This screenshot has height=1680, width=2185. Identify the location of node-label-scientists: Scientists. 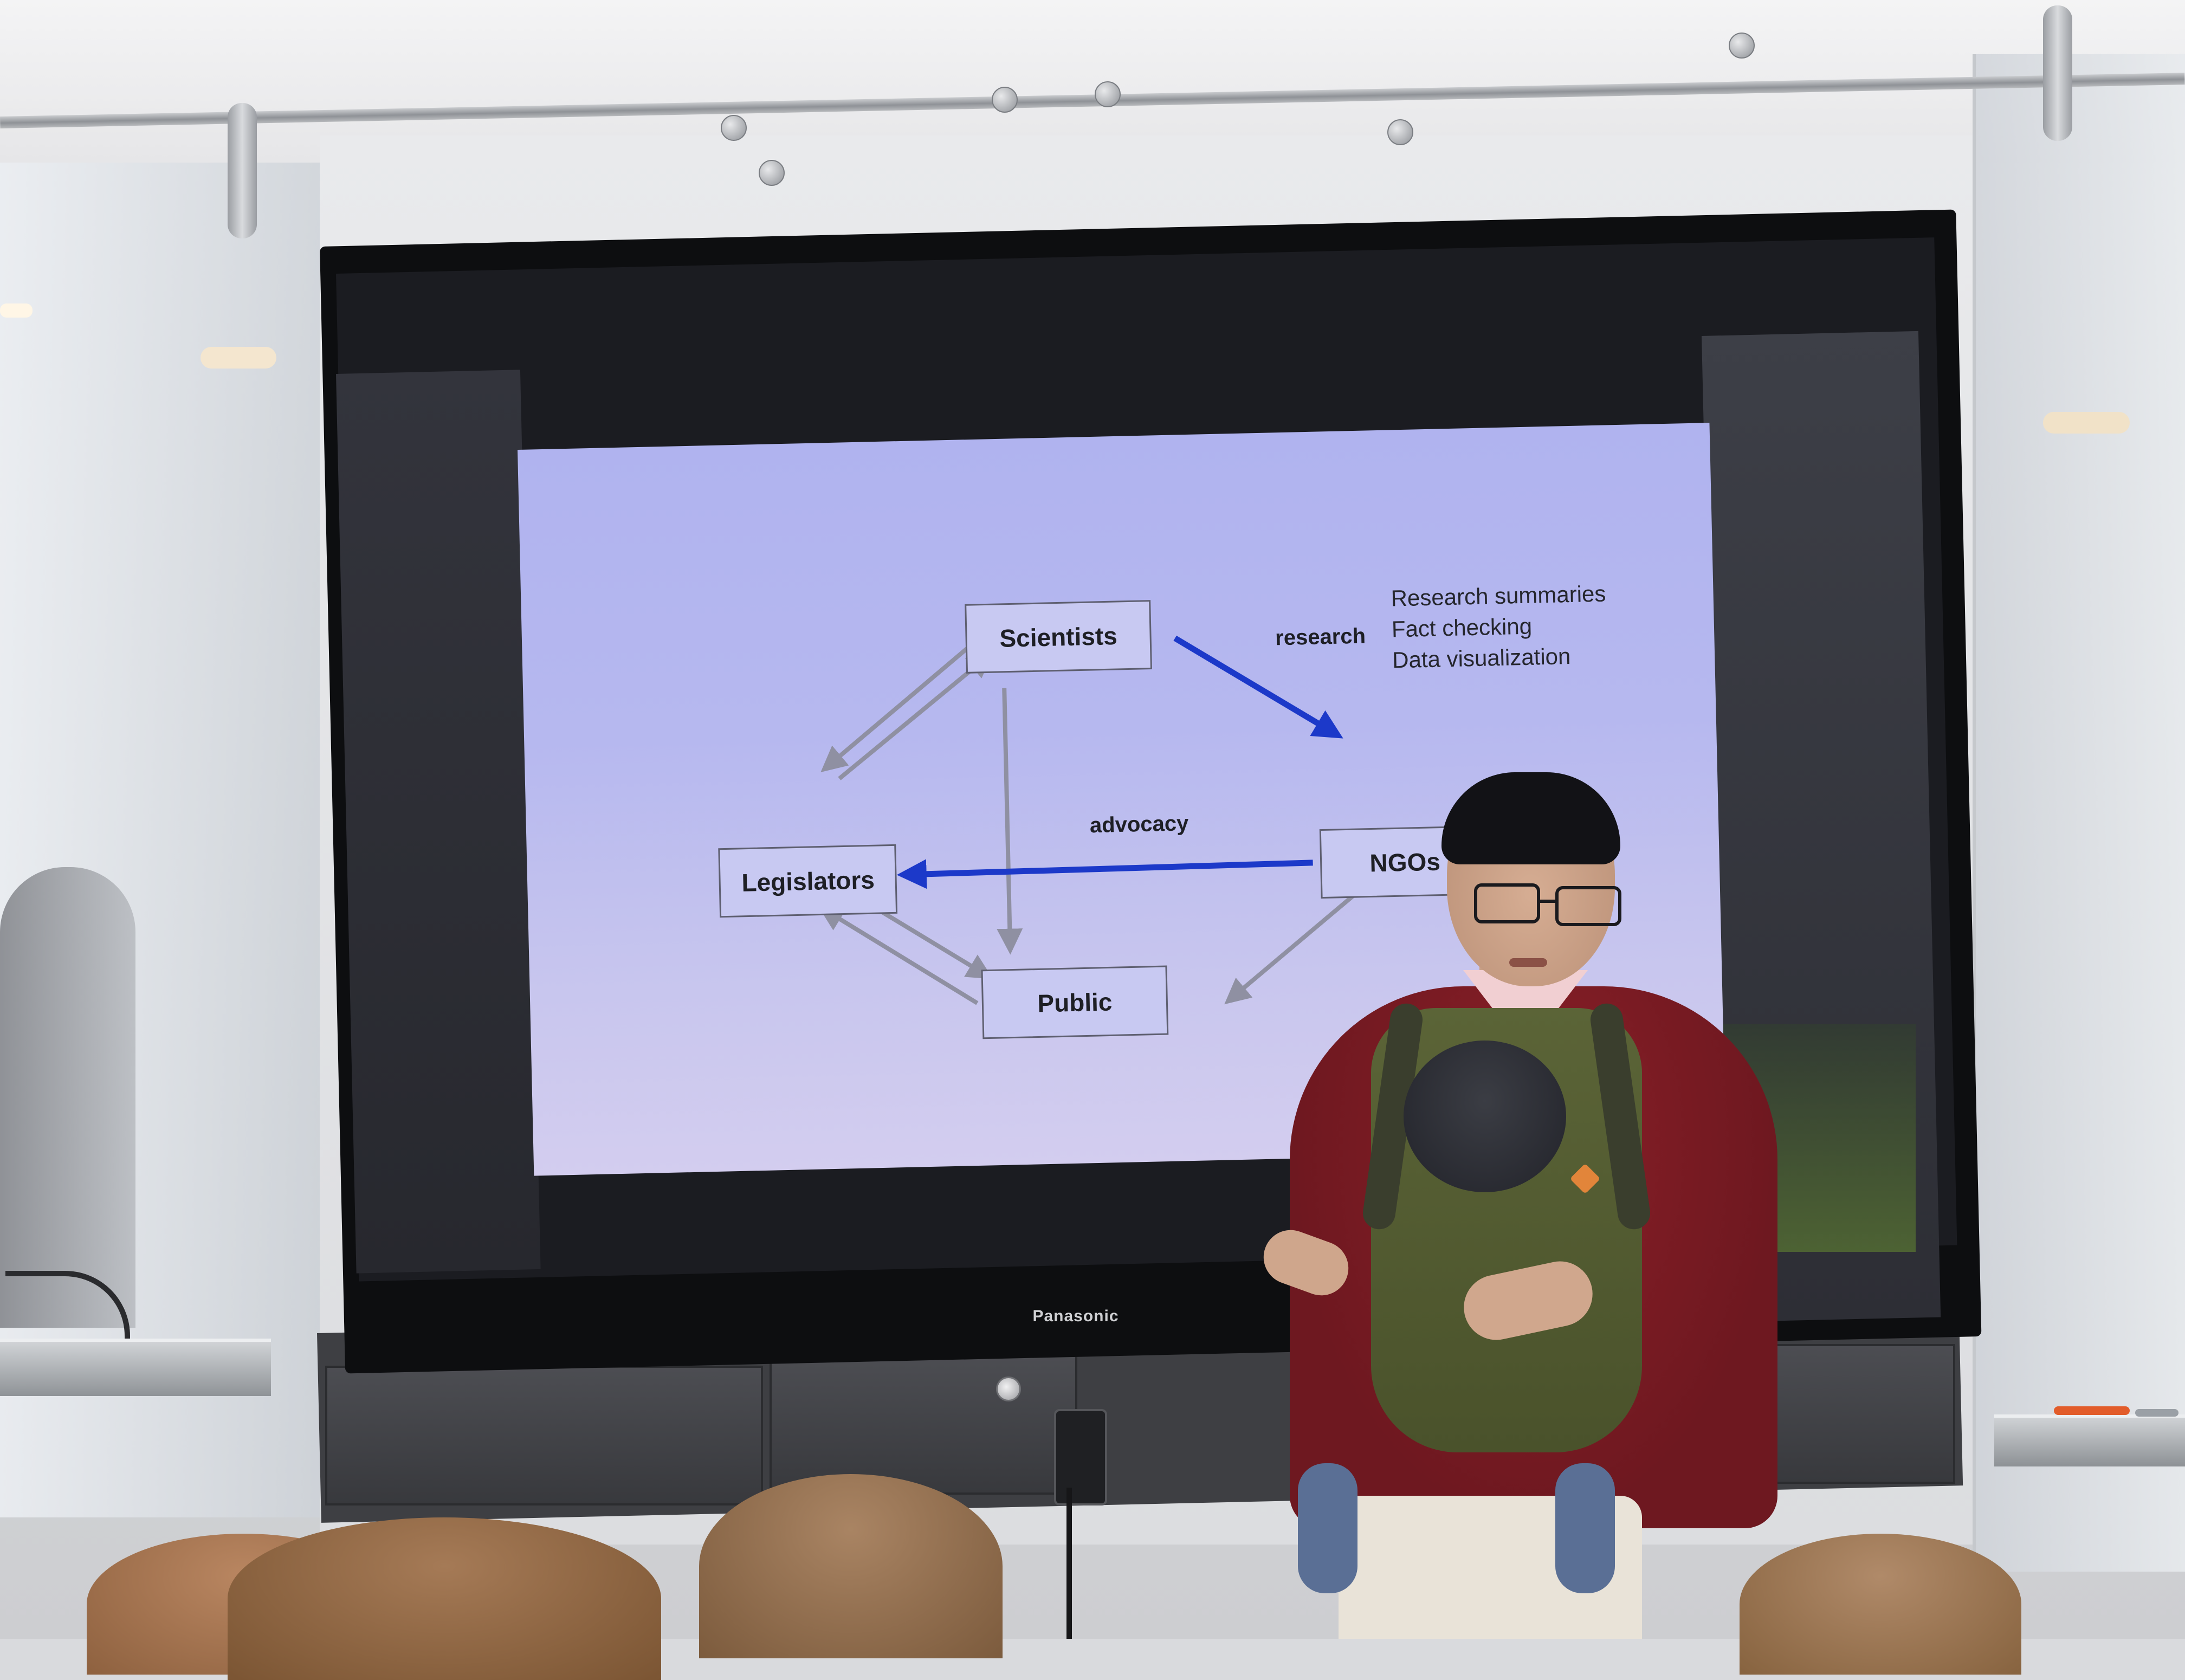
(1058, 637).